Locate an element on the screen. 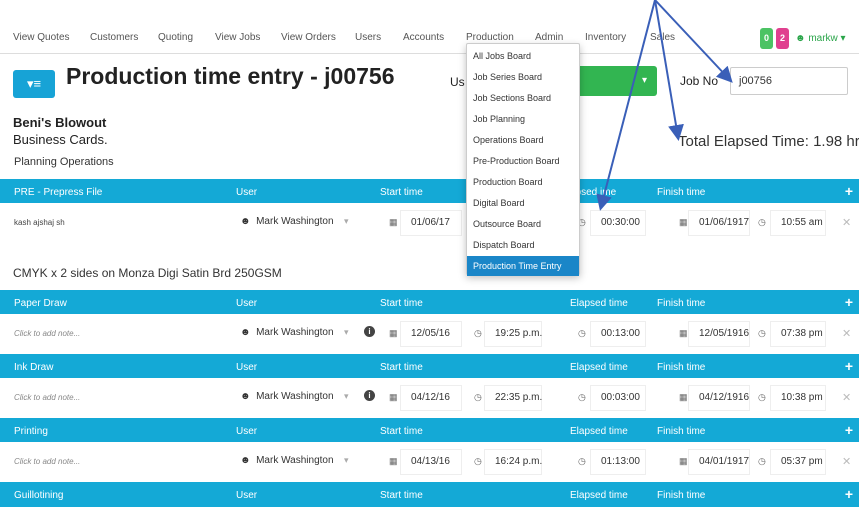 This screenshot has width=859, height=507. badge-pink: 2 is located at coordinates (782, 38).